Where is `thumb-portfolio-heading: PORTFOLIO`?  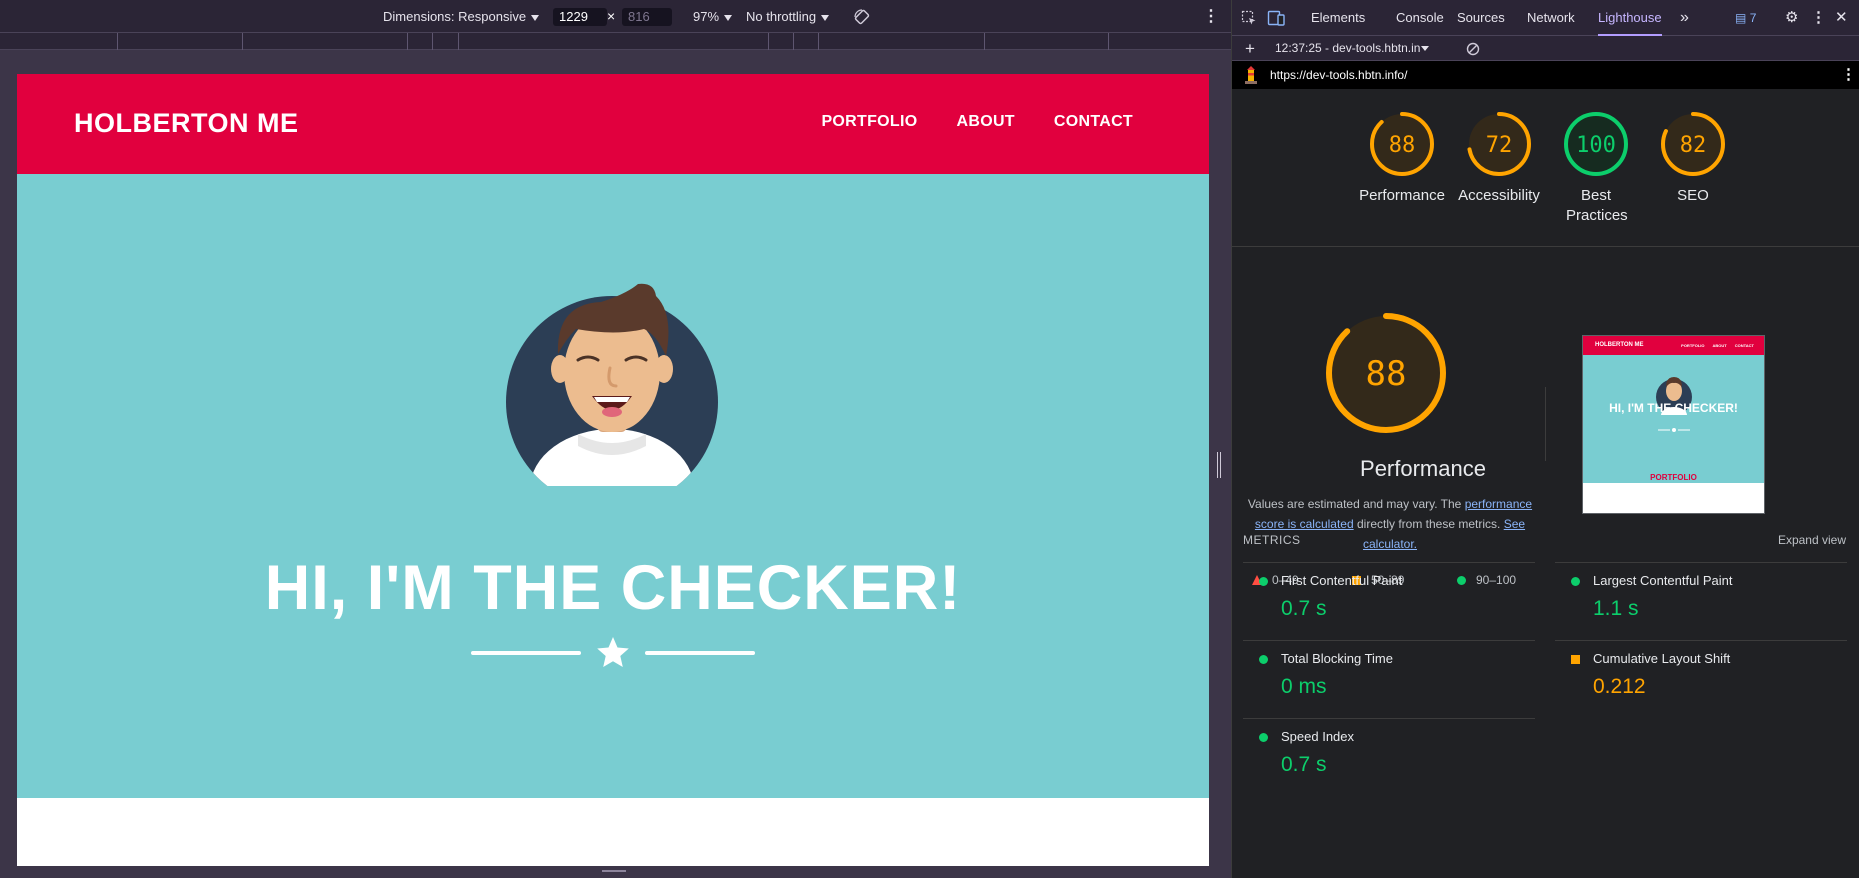
thumb-portfolio-heading: PORTFOLIO is located at coordinates (1673, 477).